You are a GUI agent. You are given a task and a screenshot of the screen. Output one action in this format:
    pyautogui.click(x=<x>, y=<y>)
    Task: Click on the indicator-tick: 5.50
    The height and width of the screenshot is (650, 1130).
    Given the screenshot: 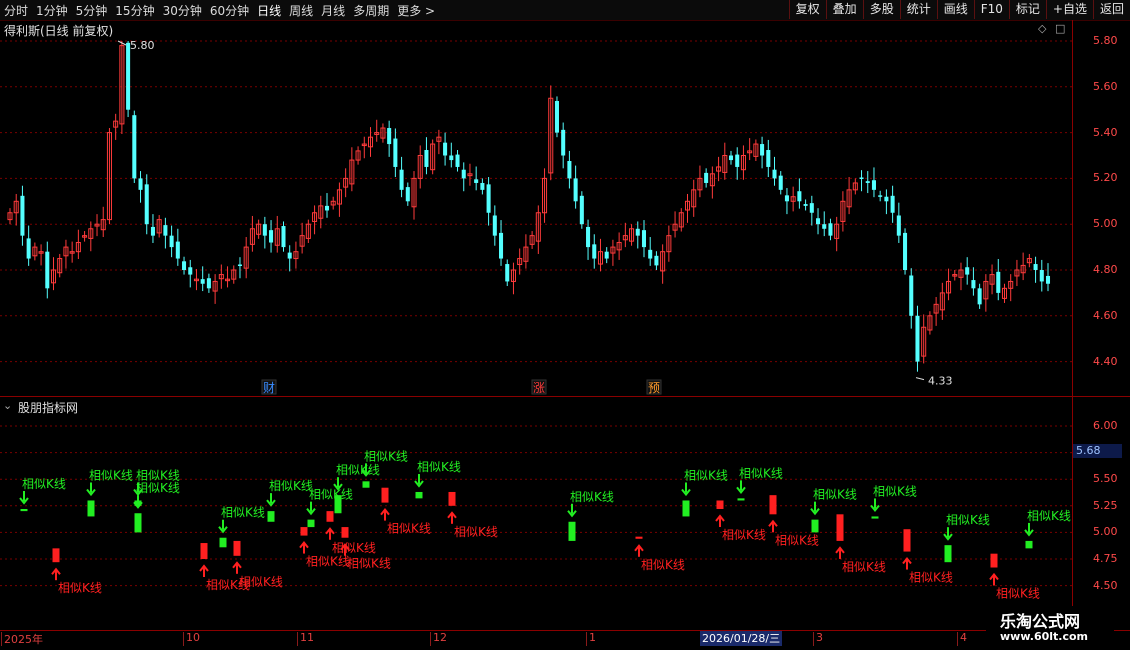 What is the action you would take?
    pyautogui.click(x=1105, y=479)
    